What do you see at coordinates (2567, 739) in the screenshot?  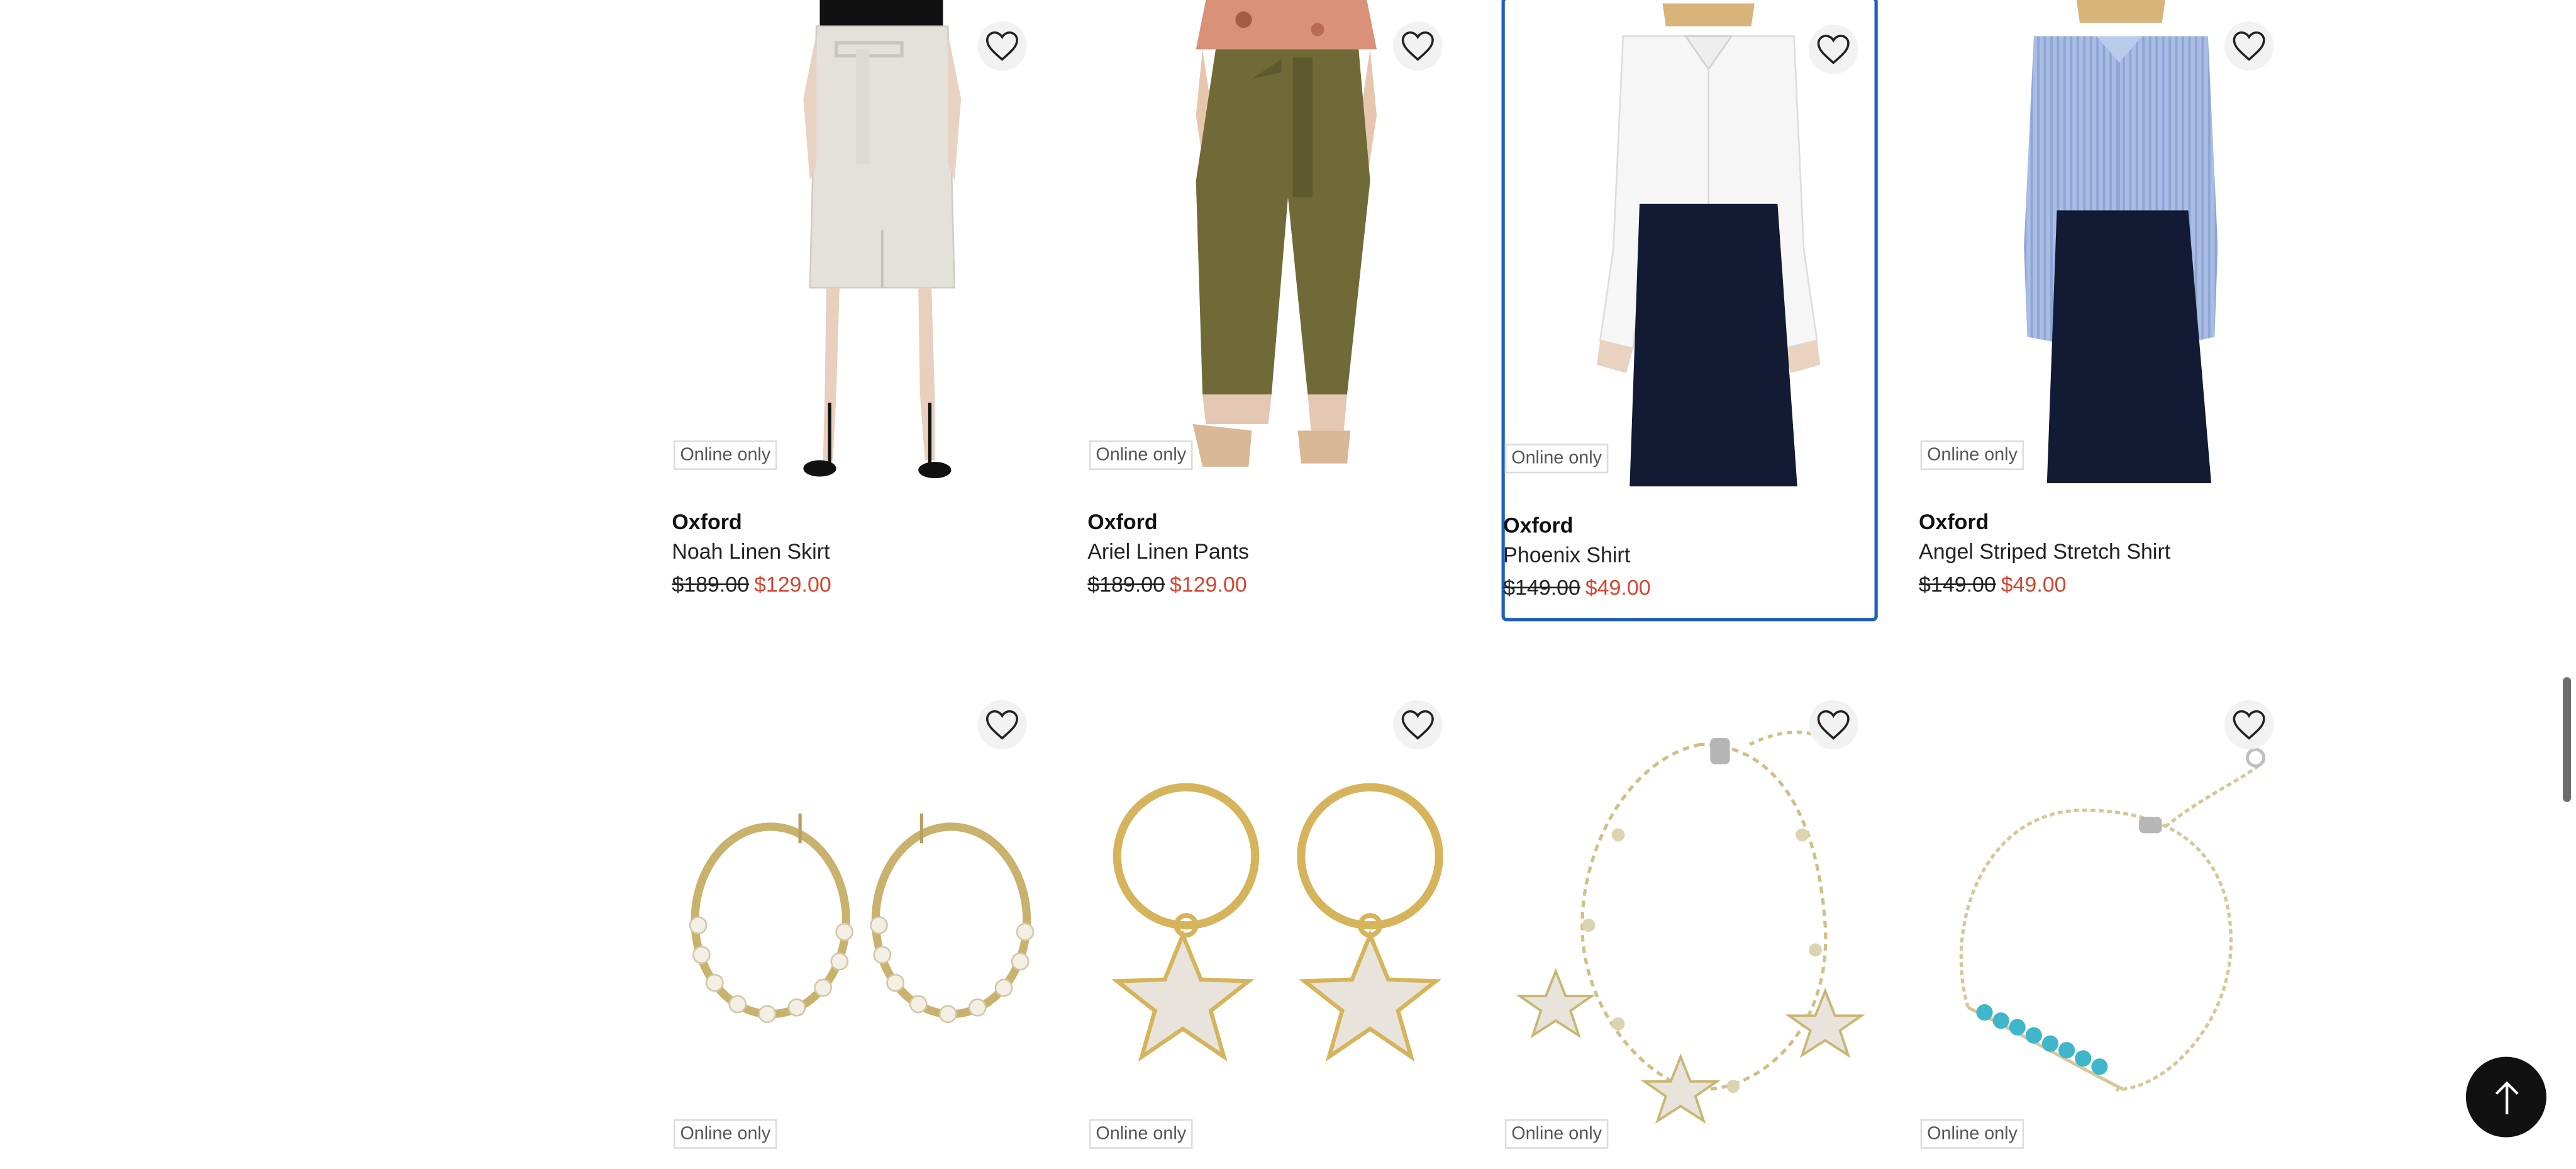 I see `page-scrollbar` at bounding box center [2567, 739].